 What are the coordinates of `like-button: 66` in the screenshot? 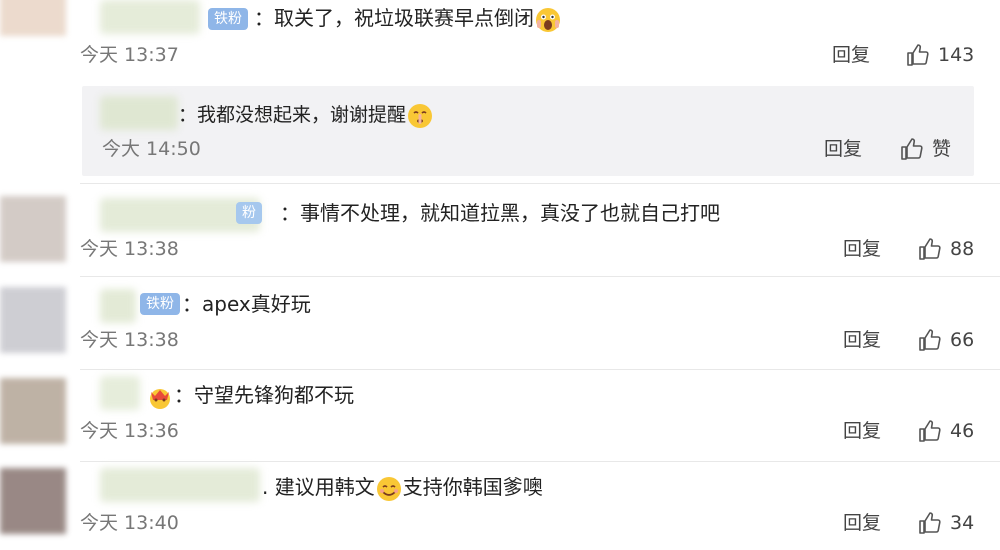 It's located at (946, 340).